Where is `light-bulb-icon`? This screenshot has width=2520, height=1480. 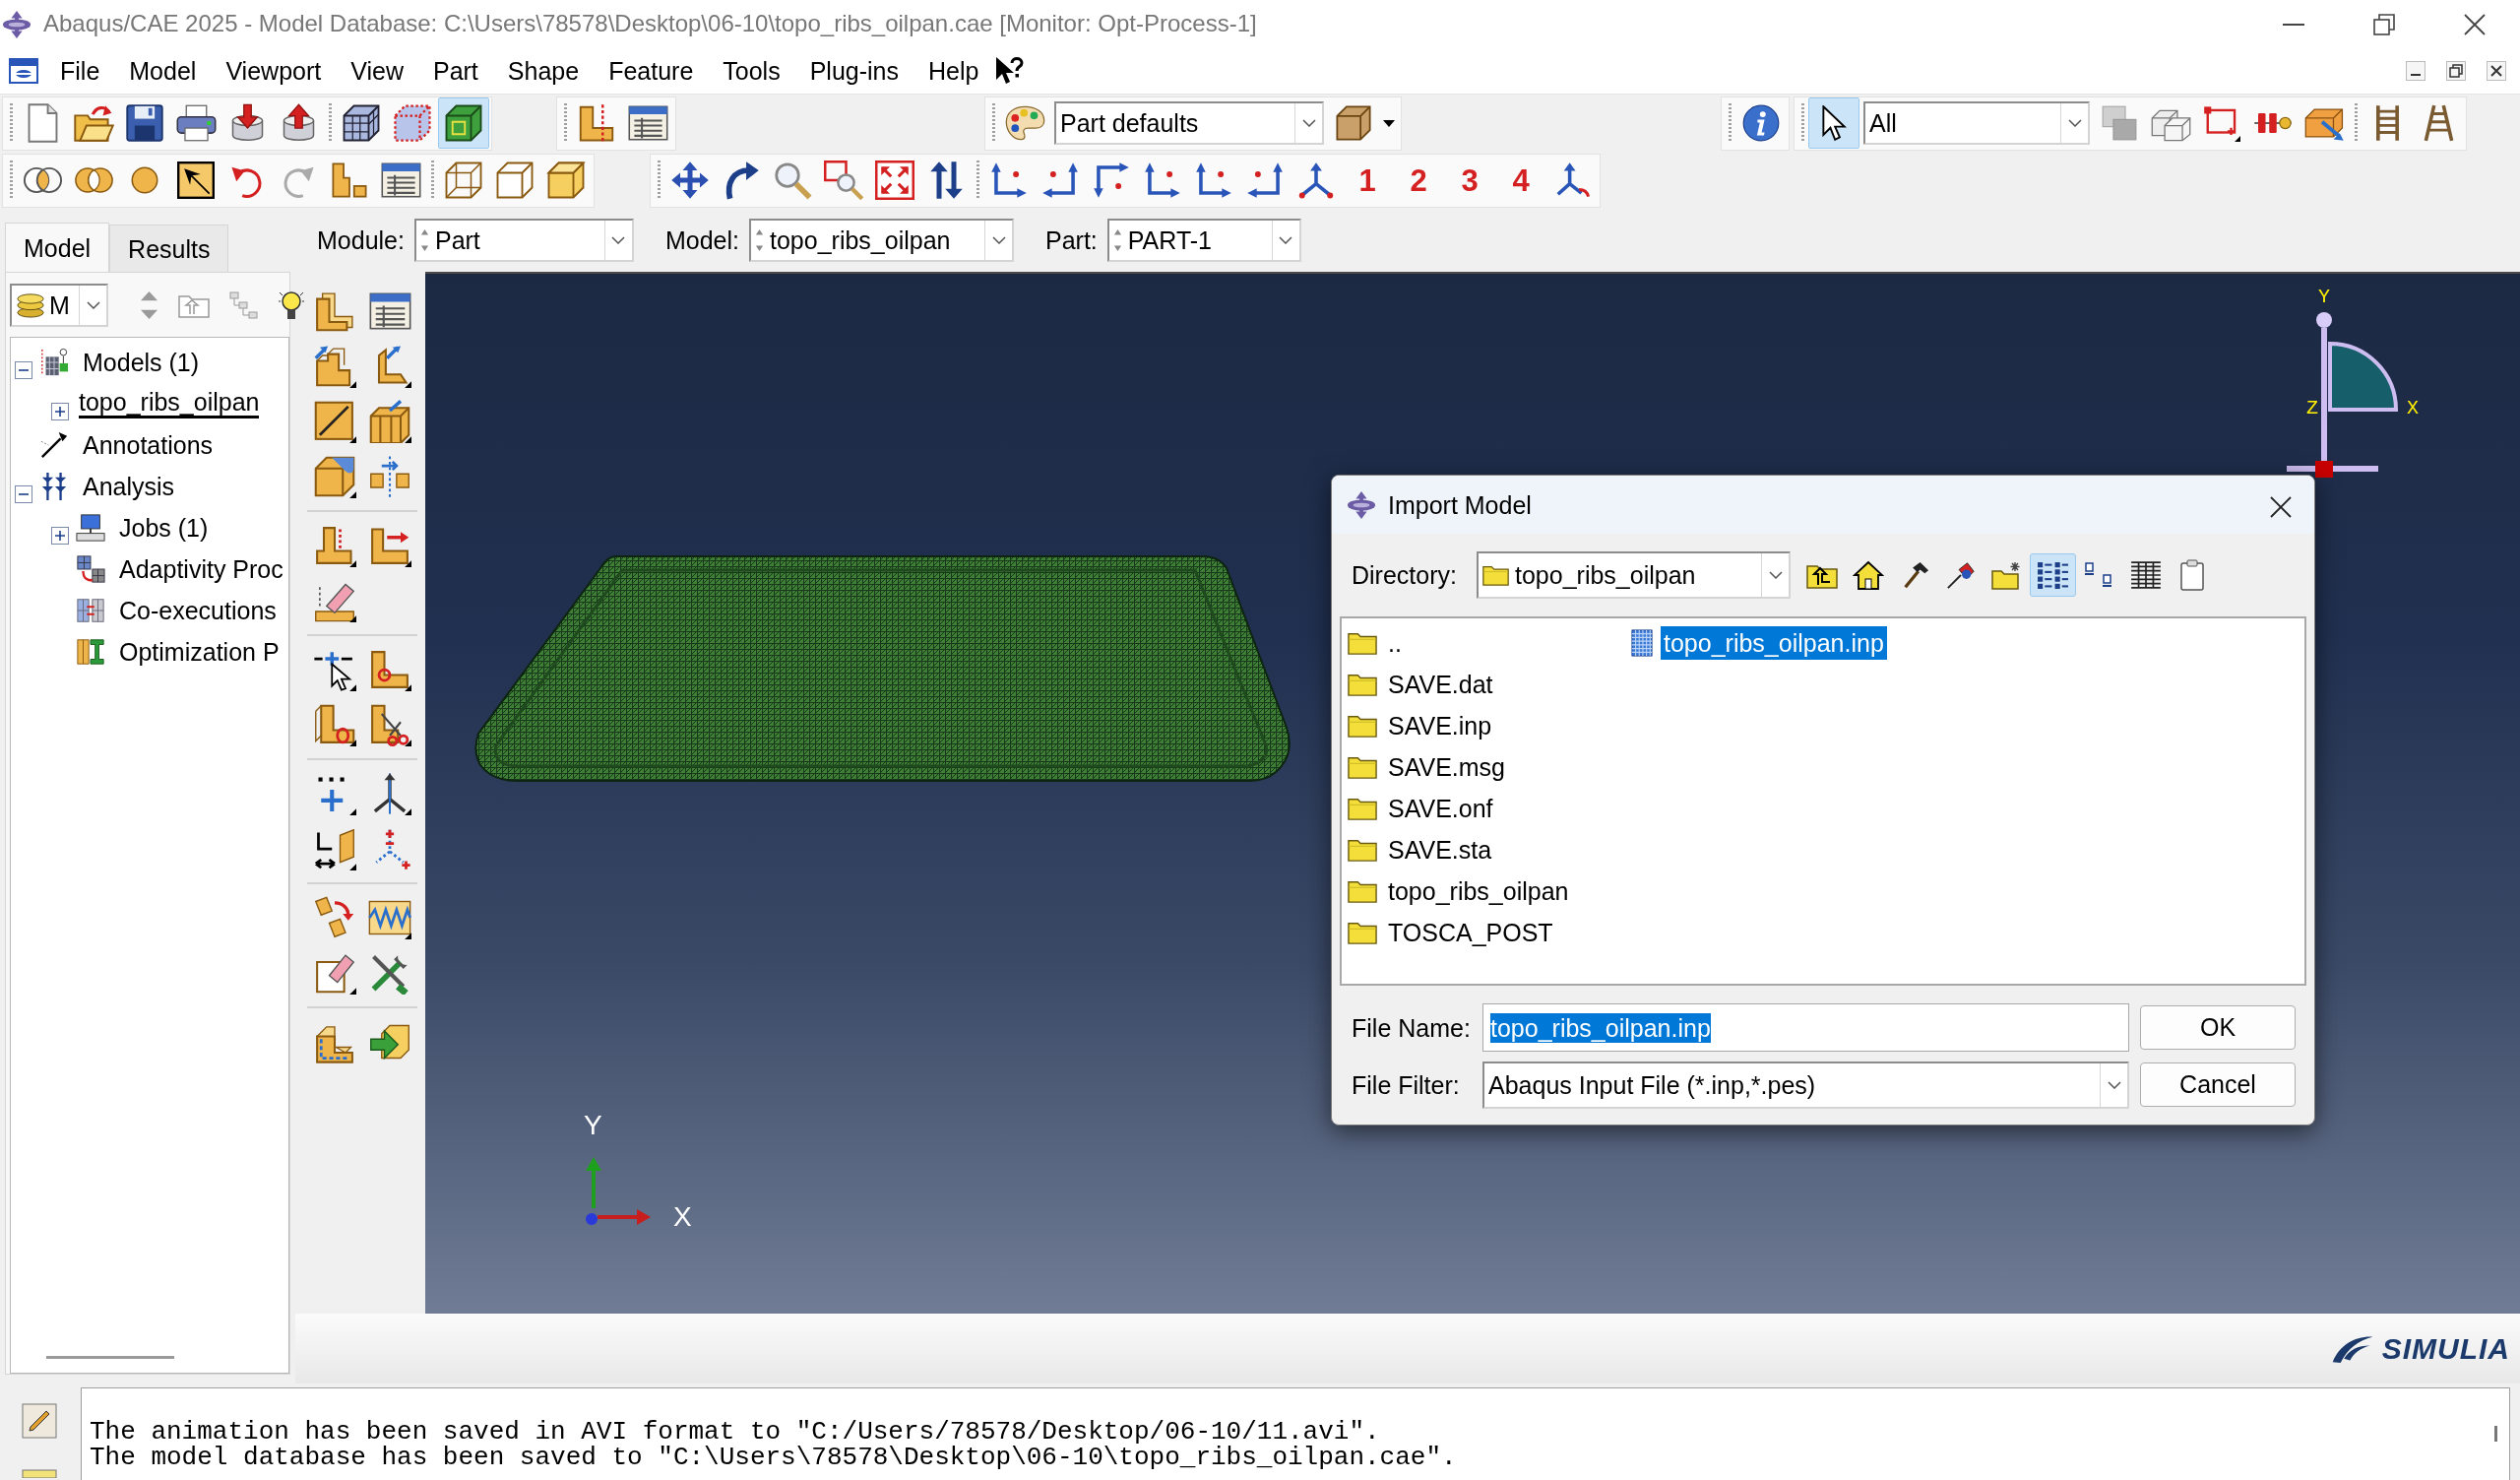
light-bulb-icon is located at coordinates (291, 305).